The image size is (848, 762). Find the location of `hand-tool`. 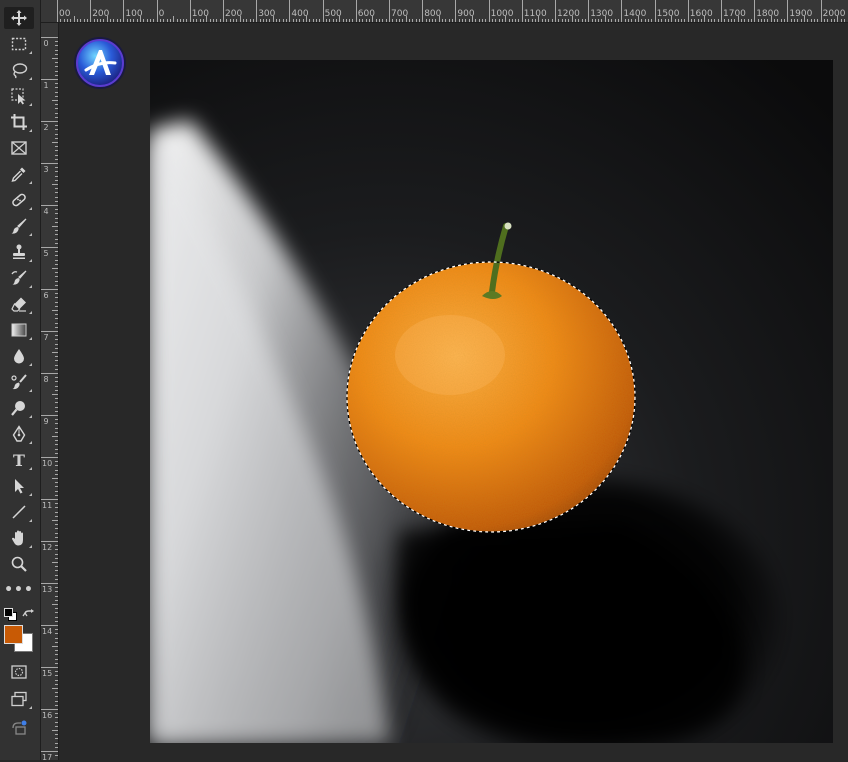

hand-tool is located at coordinates (19, 538).